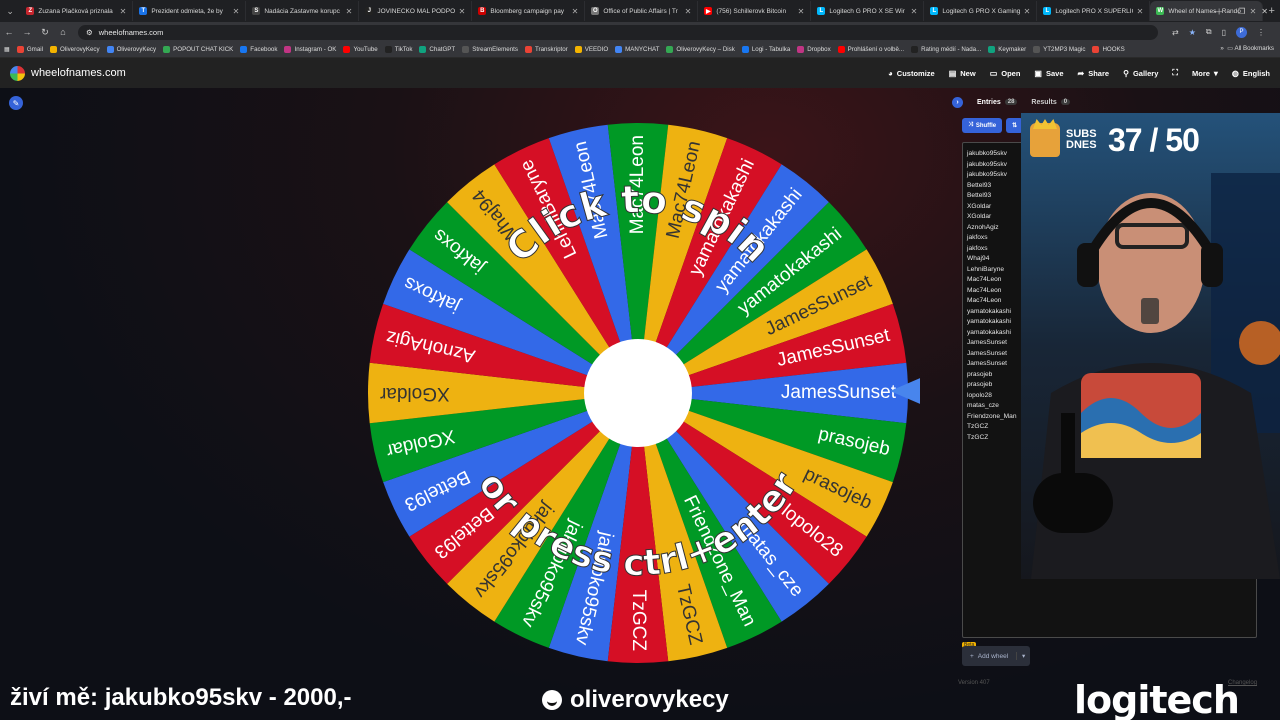 This screenshot has width=1280, height=720. Describe the element at coordinates (7, 49) in the screenshot. I see `apps-icon: ▦` at that location.